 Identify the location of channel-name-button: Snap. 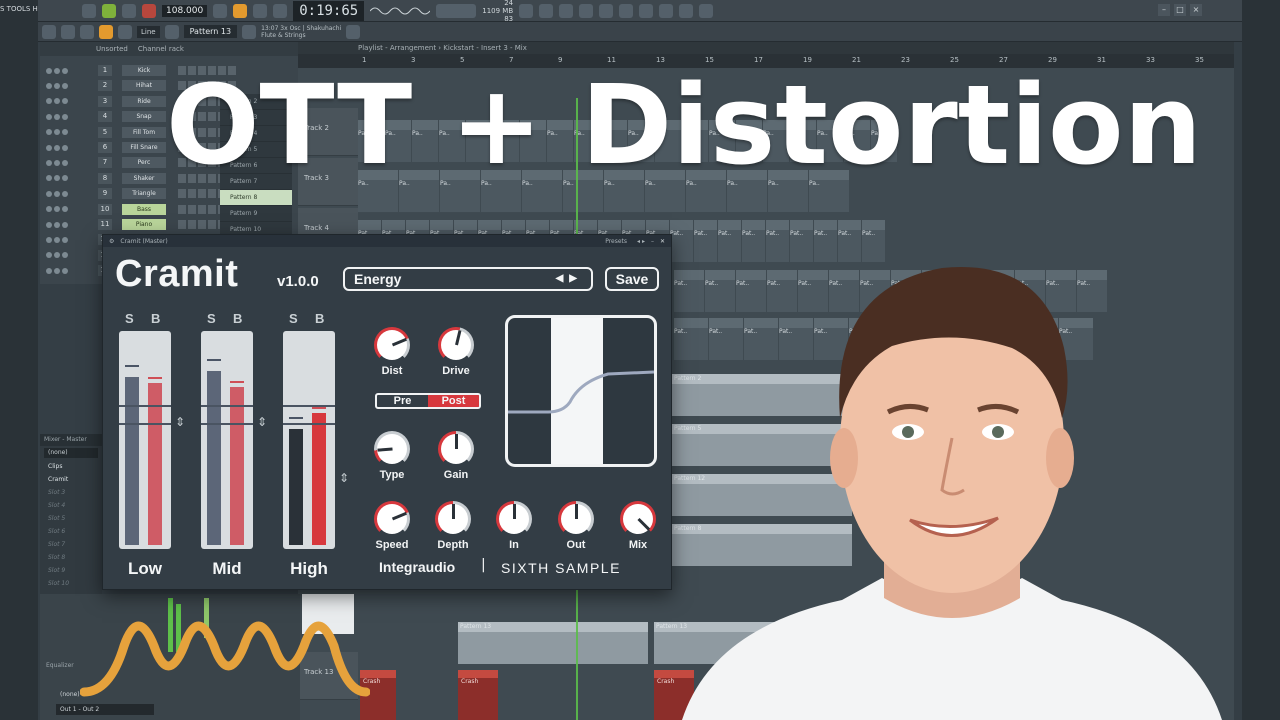
(144, 117).